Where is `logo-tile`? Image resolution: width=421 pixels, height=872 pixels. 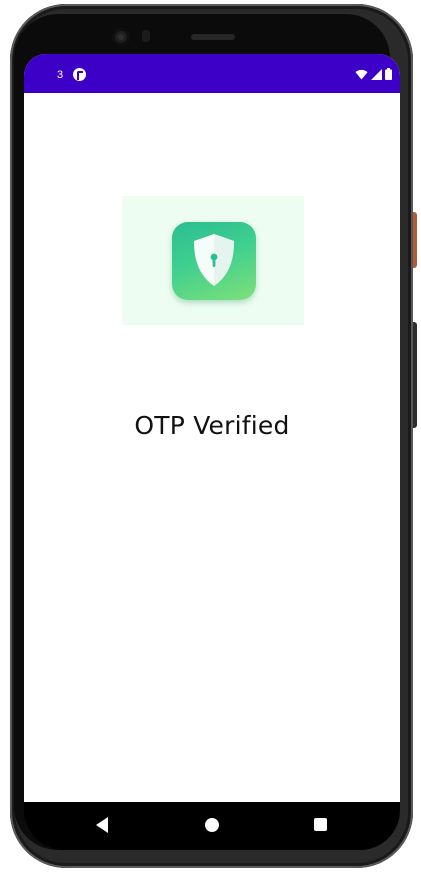 logo-tile is located at coordinates (213, 260).